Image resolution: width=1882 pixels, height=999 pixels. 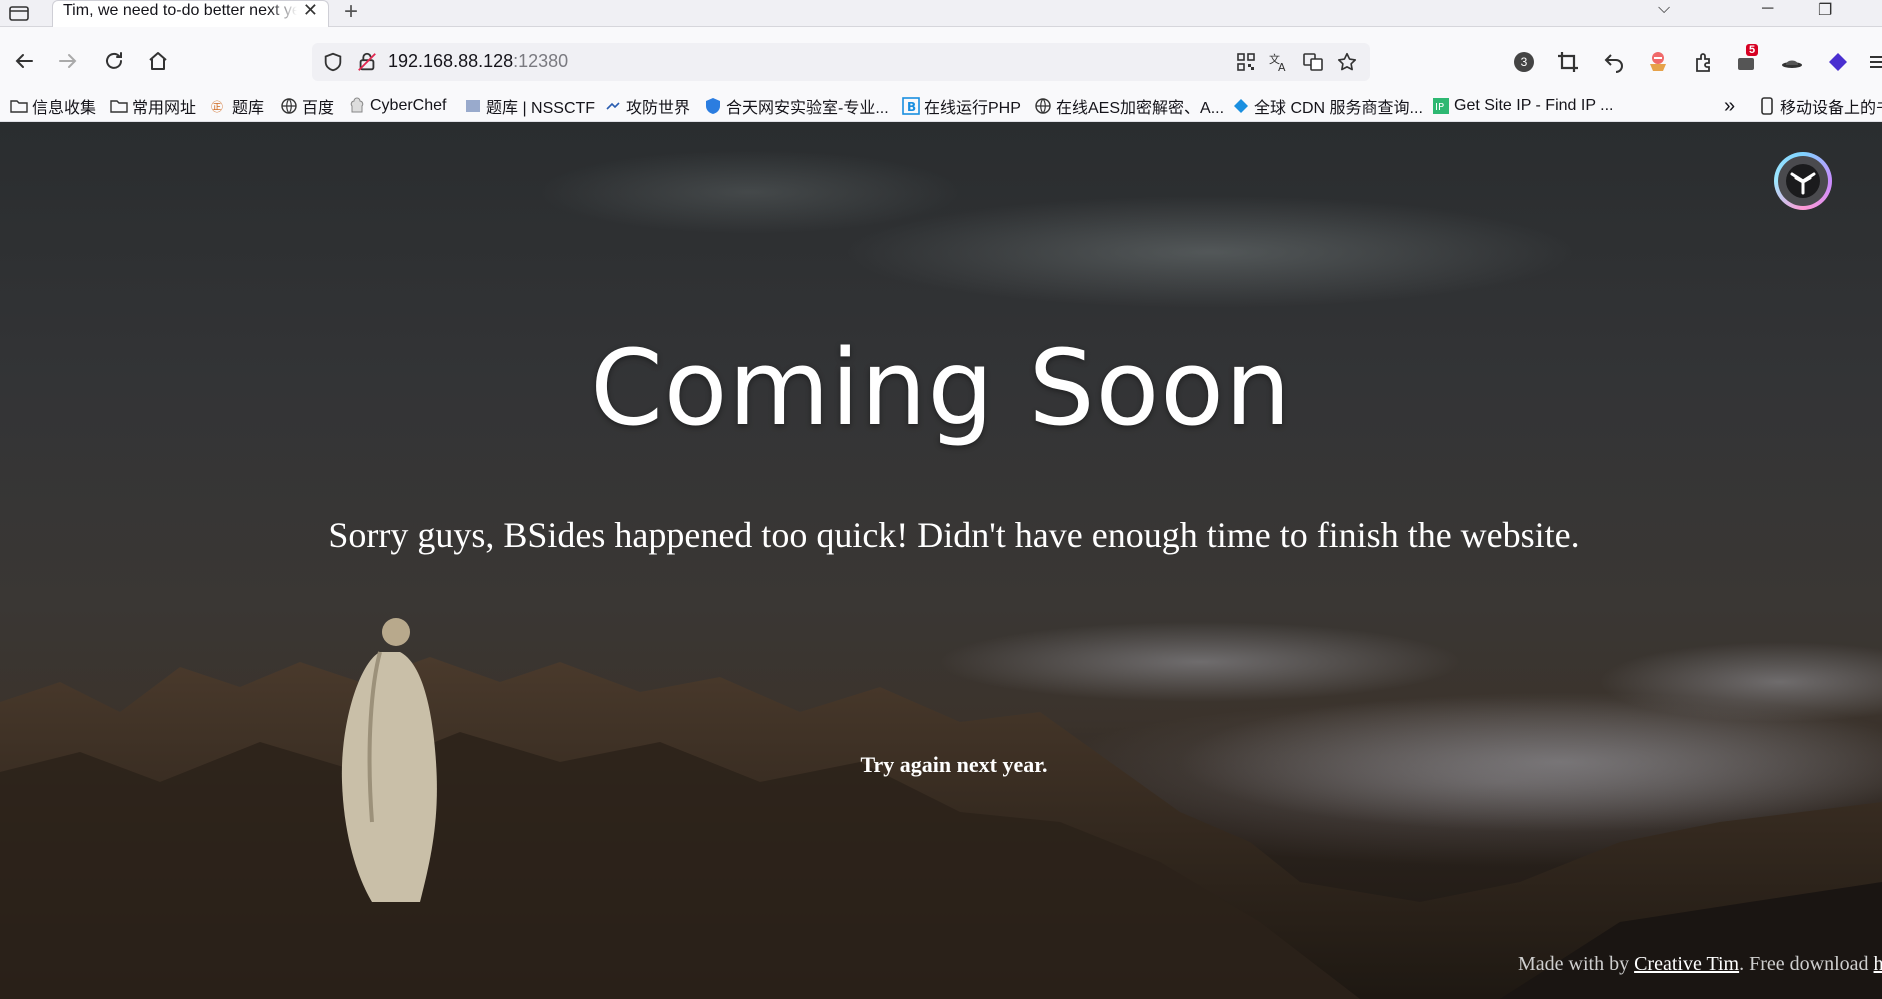 I want to click on bookmark-nssctf: 题库 | NSSCTF, so click(x=529, y=106).